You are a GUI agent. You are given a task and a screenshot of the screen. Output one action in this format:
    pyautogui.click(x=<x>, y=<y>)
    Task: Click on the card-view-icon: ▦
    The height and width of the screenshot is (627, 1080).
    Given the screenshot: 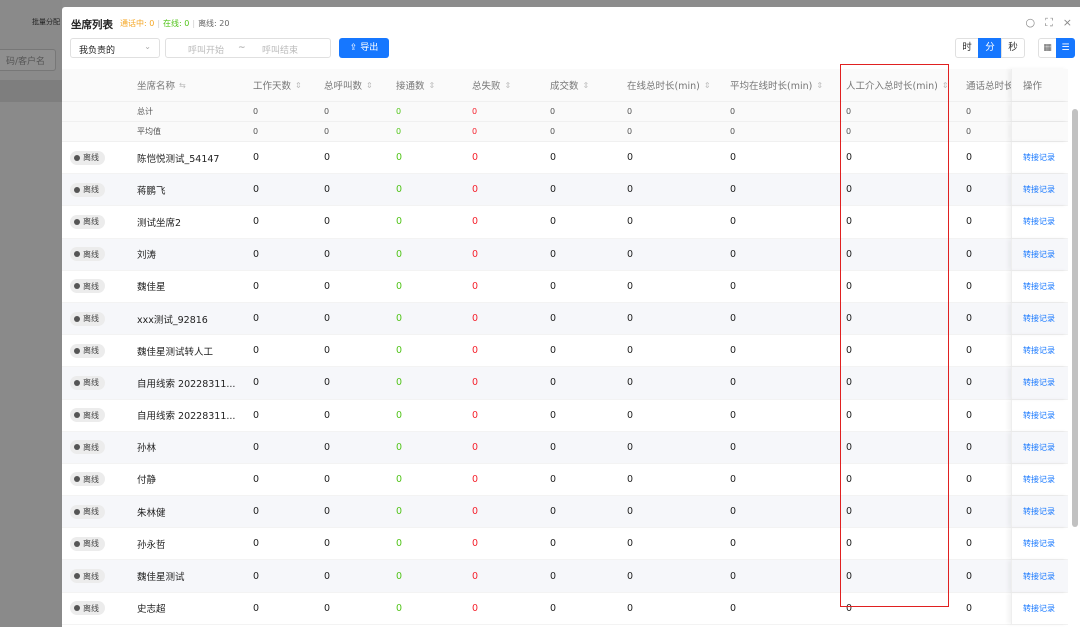 What is the action you would take?
    pyautogui.click(x=1047, y=48)
    